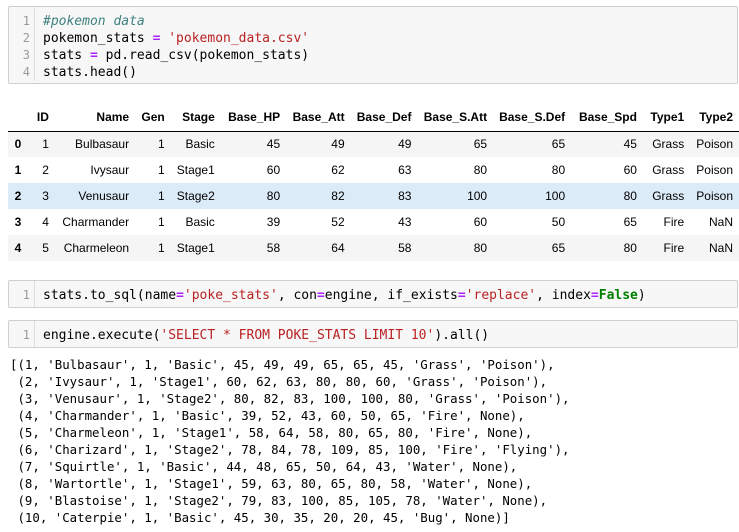 The image size is (739, 532). I want to click on table-cell: 100, so click(555, 196).